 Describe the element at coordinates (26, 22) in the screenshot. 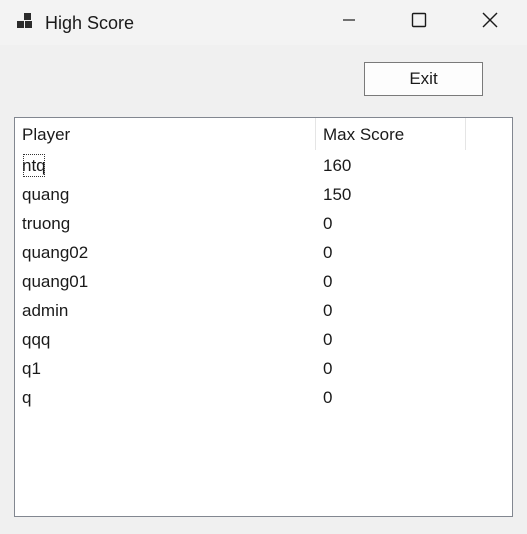

I see `app-grid-icon` at that location.